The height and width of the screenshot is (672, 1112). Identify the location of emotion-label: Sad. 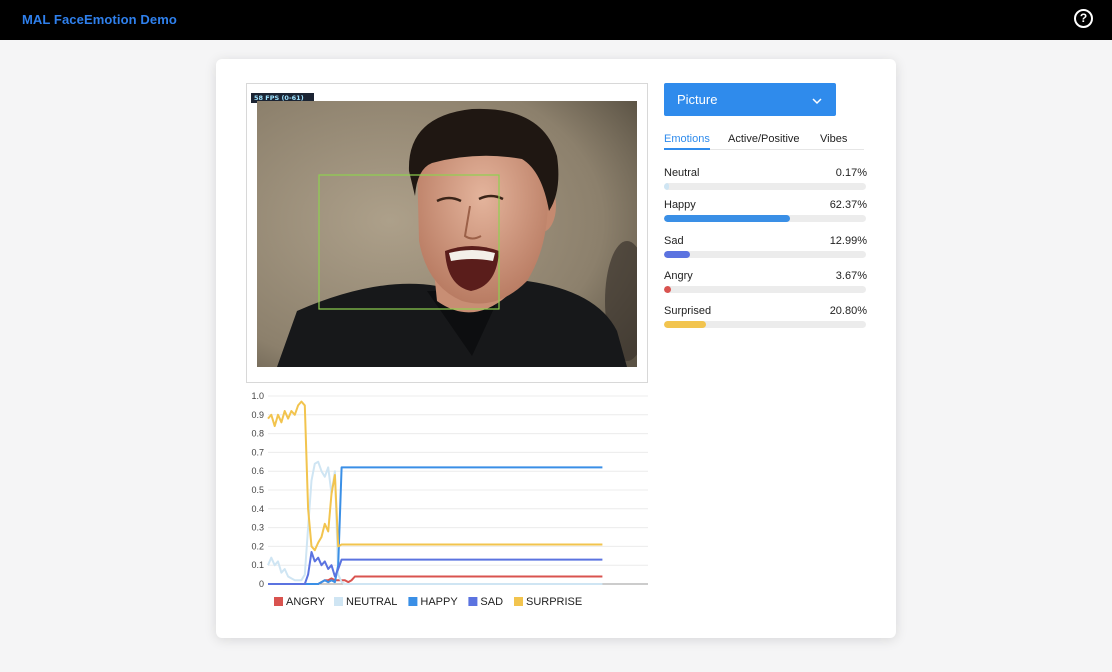
(674, 241).